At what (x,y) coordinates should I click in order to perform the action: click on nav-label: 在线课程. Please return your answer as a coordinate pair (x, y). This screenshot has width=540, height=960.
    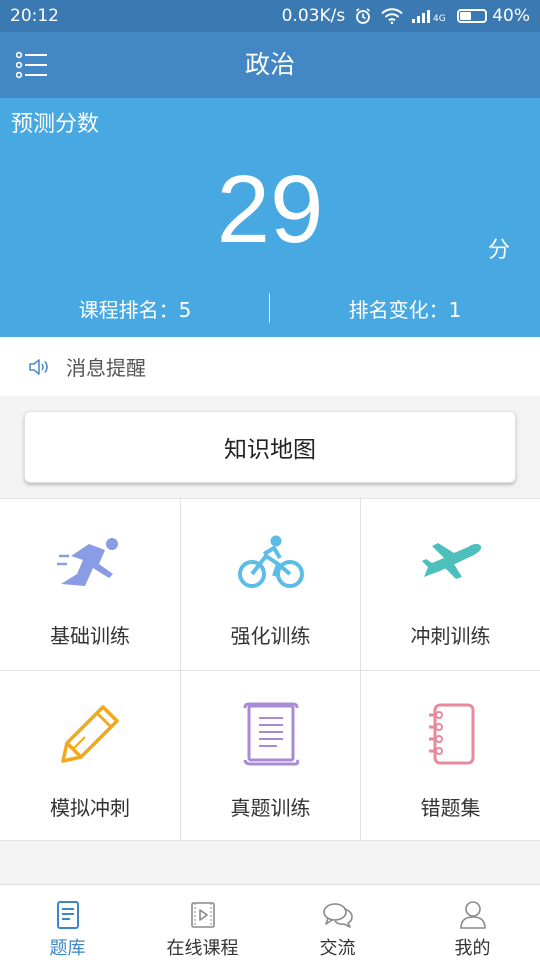
    Looking at the image, I should click on (202, 948).